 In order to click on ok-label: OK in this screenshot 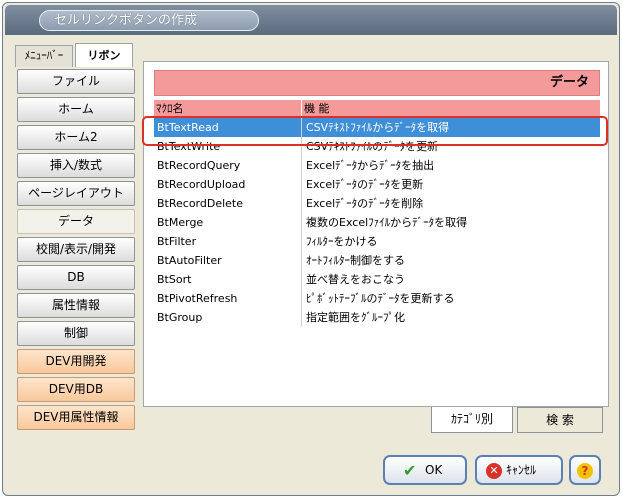, I will do `click(434, 470)`.